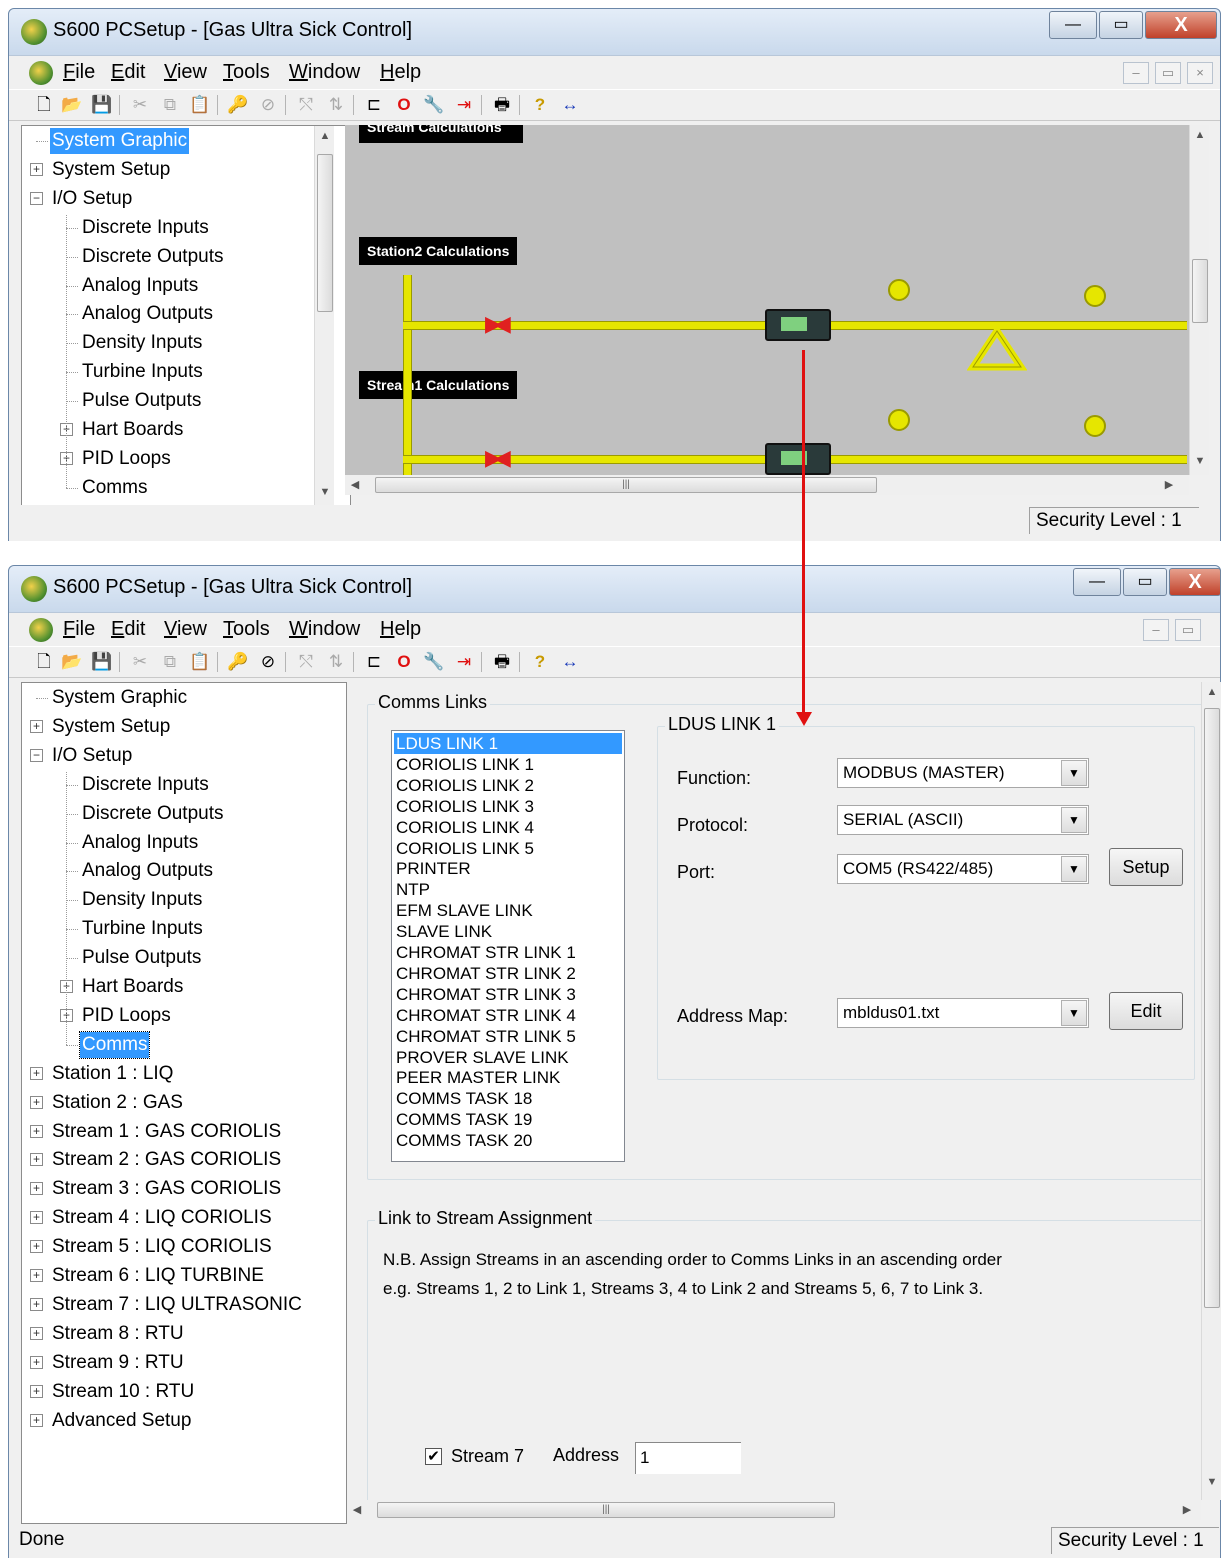 The width and height of the screenshot is (1221, 1558). I want to click on graphic-horizontal-scrollbar: ◀ ||| ▶, so click(767, 485).